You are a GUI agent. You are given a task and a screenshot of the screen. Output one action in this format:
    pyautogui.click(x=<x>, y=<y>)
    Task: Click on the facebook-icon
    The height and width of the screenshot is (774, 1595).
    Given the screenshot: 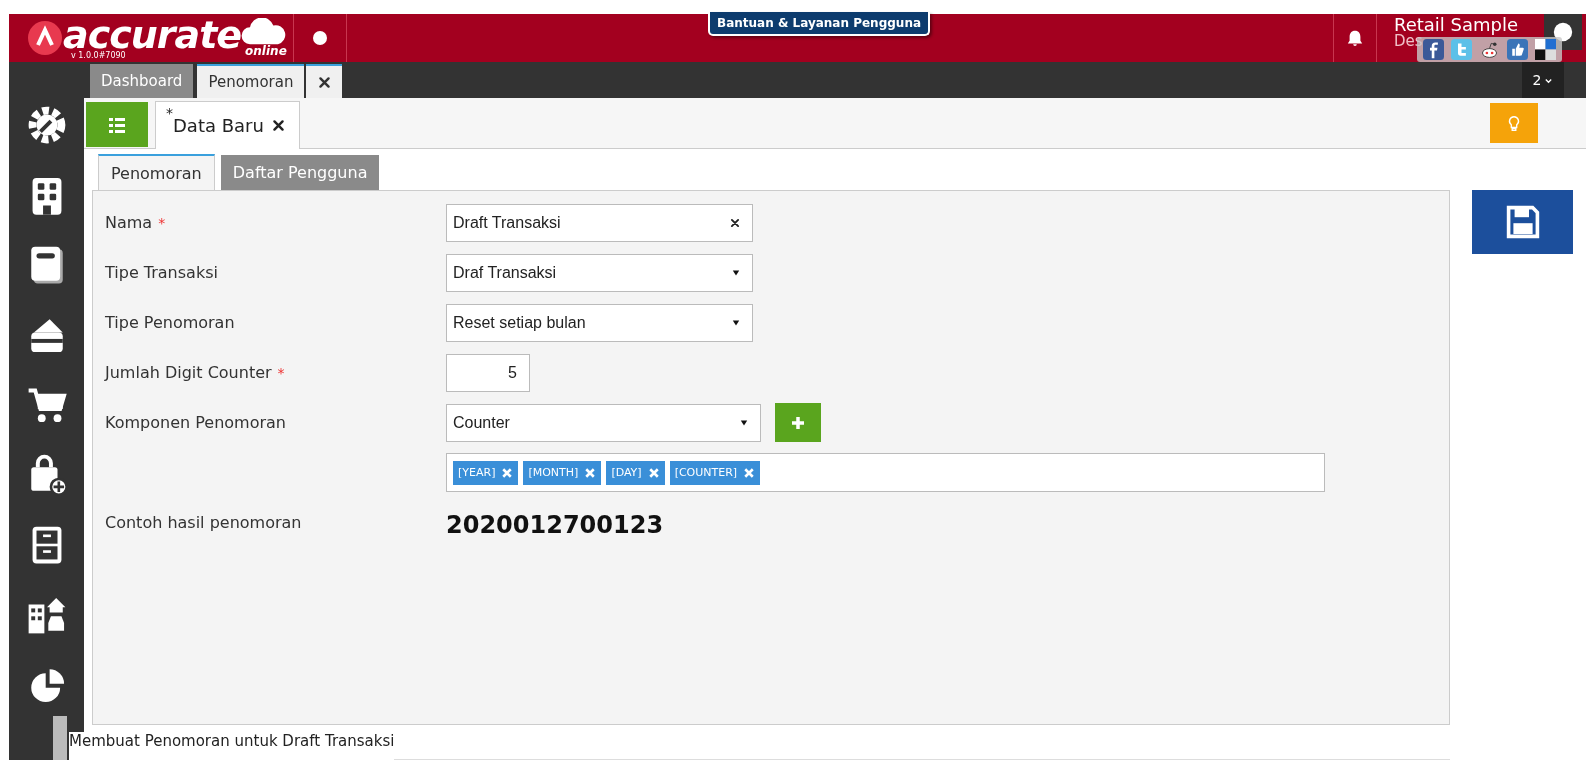 What is the action you would take?
    pyautogui.click(x=1433, y=49)
    